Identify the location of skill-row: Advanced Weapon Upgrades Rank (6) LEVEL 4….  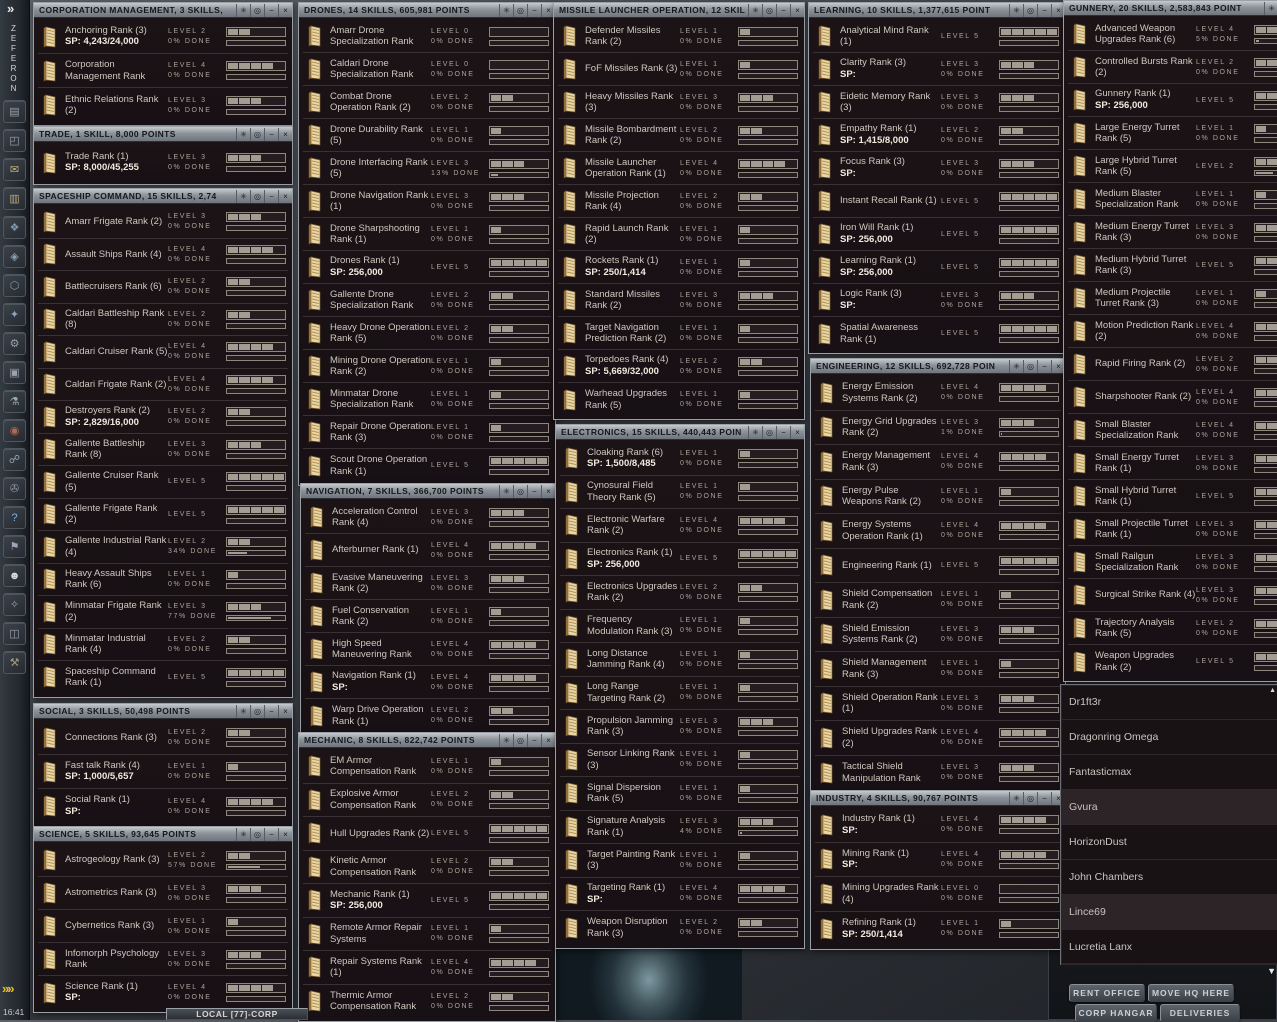
(1172, 34).